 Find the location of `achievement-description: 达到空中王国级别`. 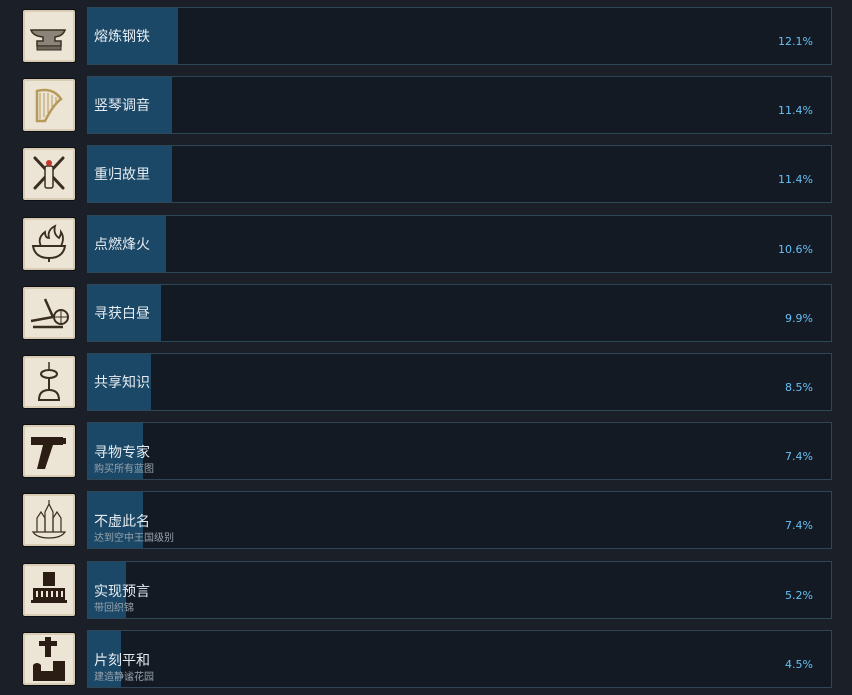

achievement-description: 达到空中王国级别 is located at coordinates (134, 539).